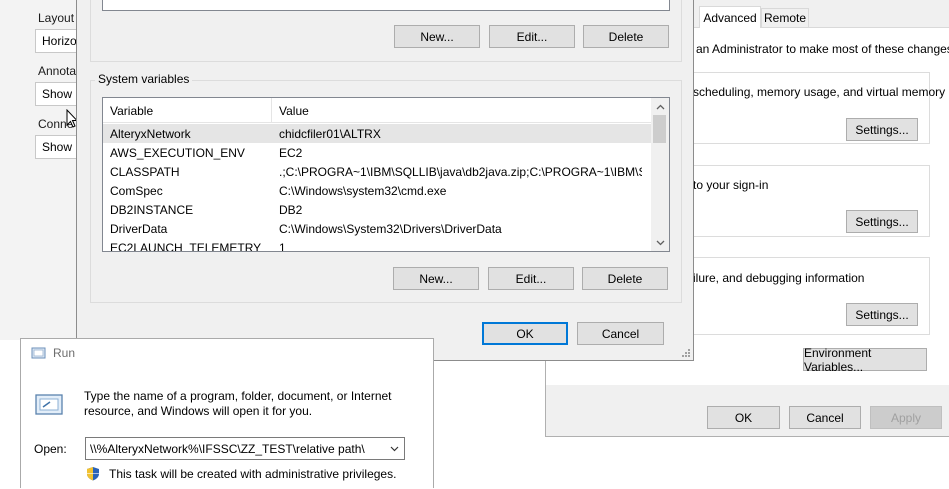 The width and height of the screenshot is (949, 489). What do you see at coordinates (825, 417) in the screenshot?
I see `sysprops-cancel-button: Cancel` at bounding box center [825, 417].